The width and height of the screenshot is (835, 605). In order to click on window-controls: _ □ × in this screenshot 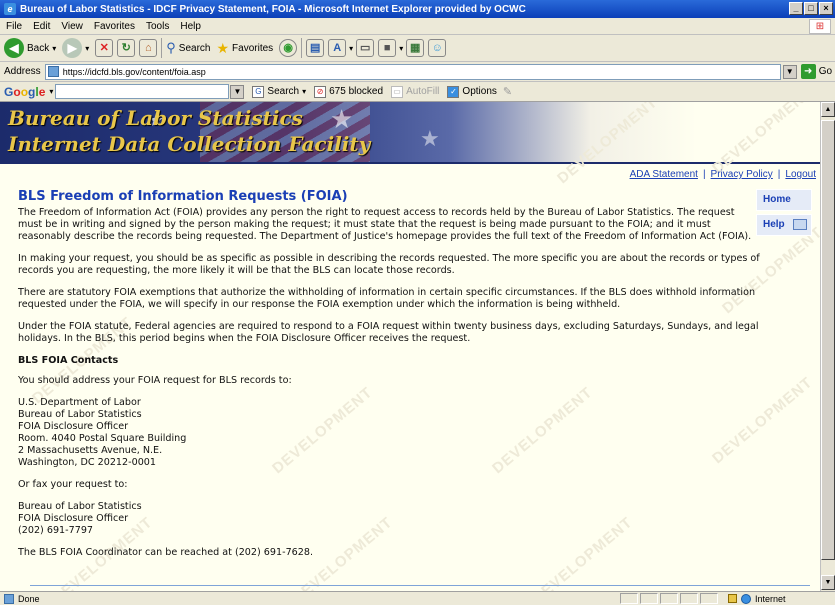, I will do `click(811, 8)`.